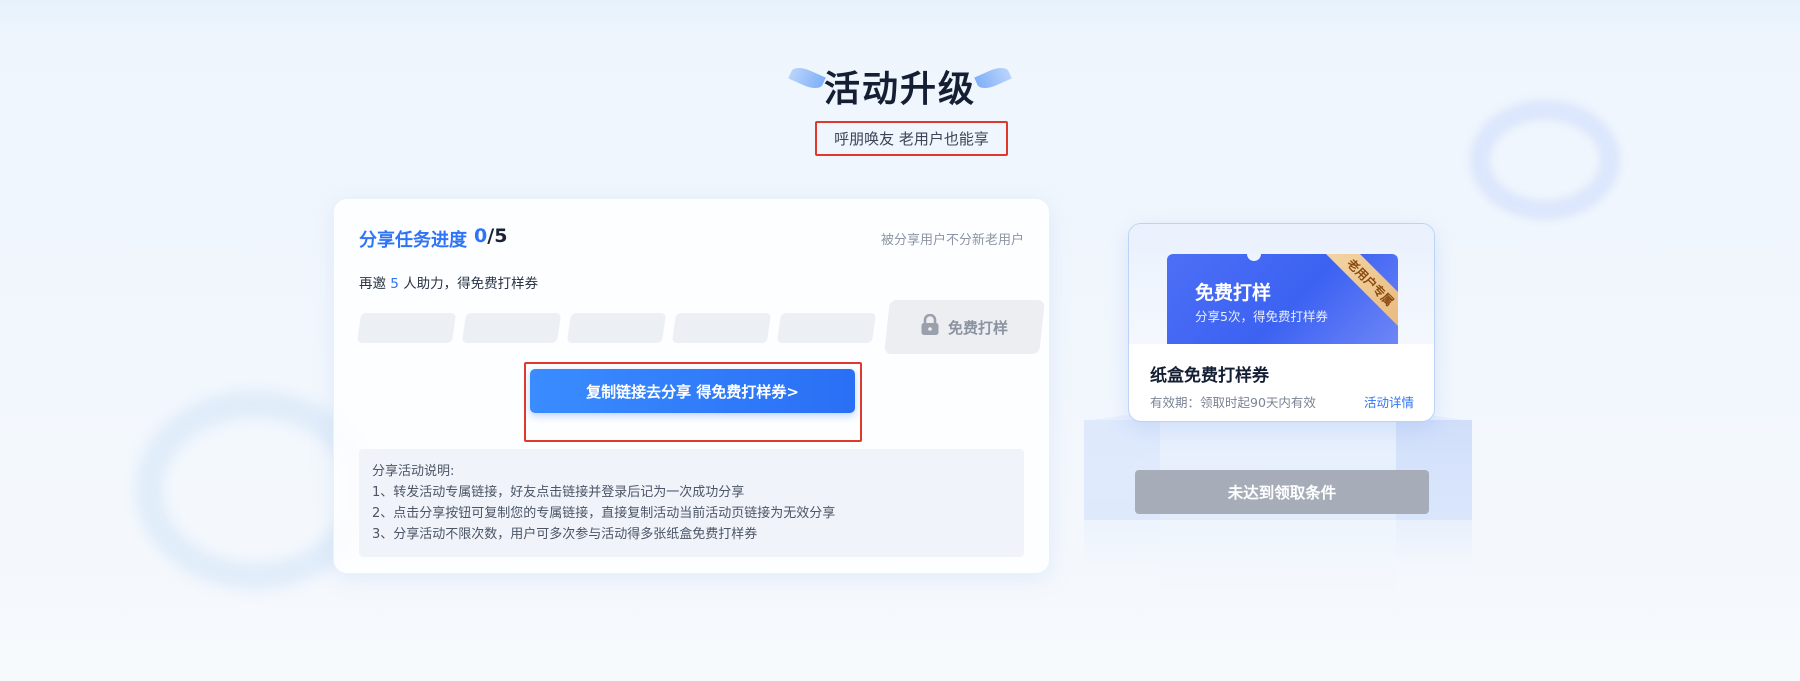 The image size is (1800, 681). I want to click on old-user-ribbon: 老用户专属, so click(1357, 295).